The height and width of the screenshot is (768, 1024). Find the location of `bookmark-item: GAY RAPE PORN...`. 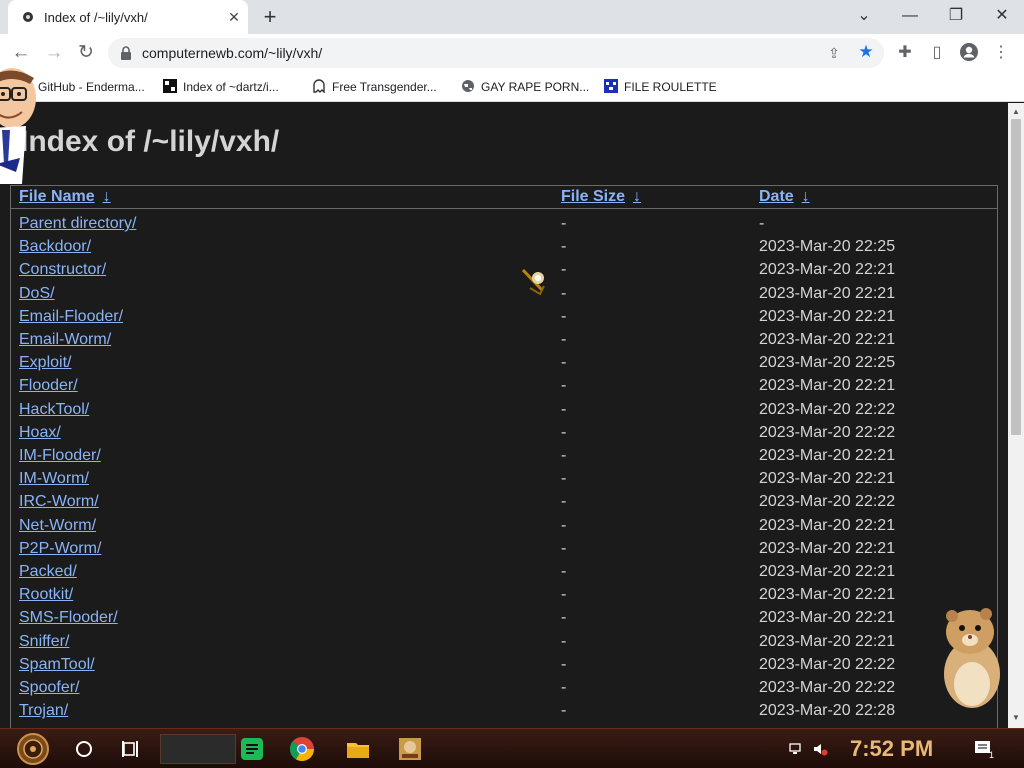

bookmark-item: GAY RAPE PORN... is located at coordinates (525, 87).